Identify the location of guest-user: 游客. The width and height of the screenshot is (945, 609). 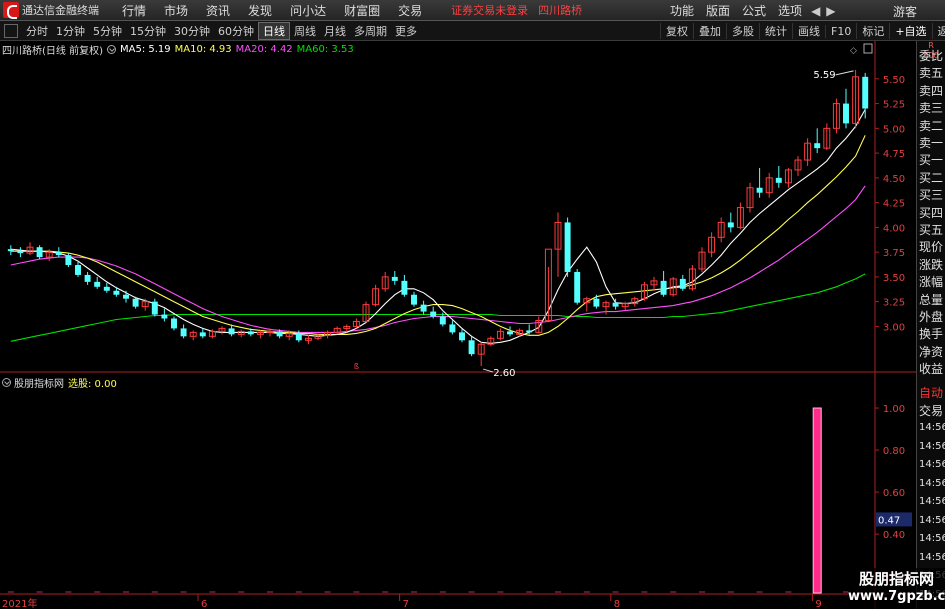
(905, 11).